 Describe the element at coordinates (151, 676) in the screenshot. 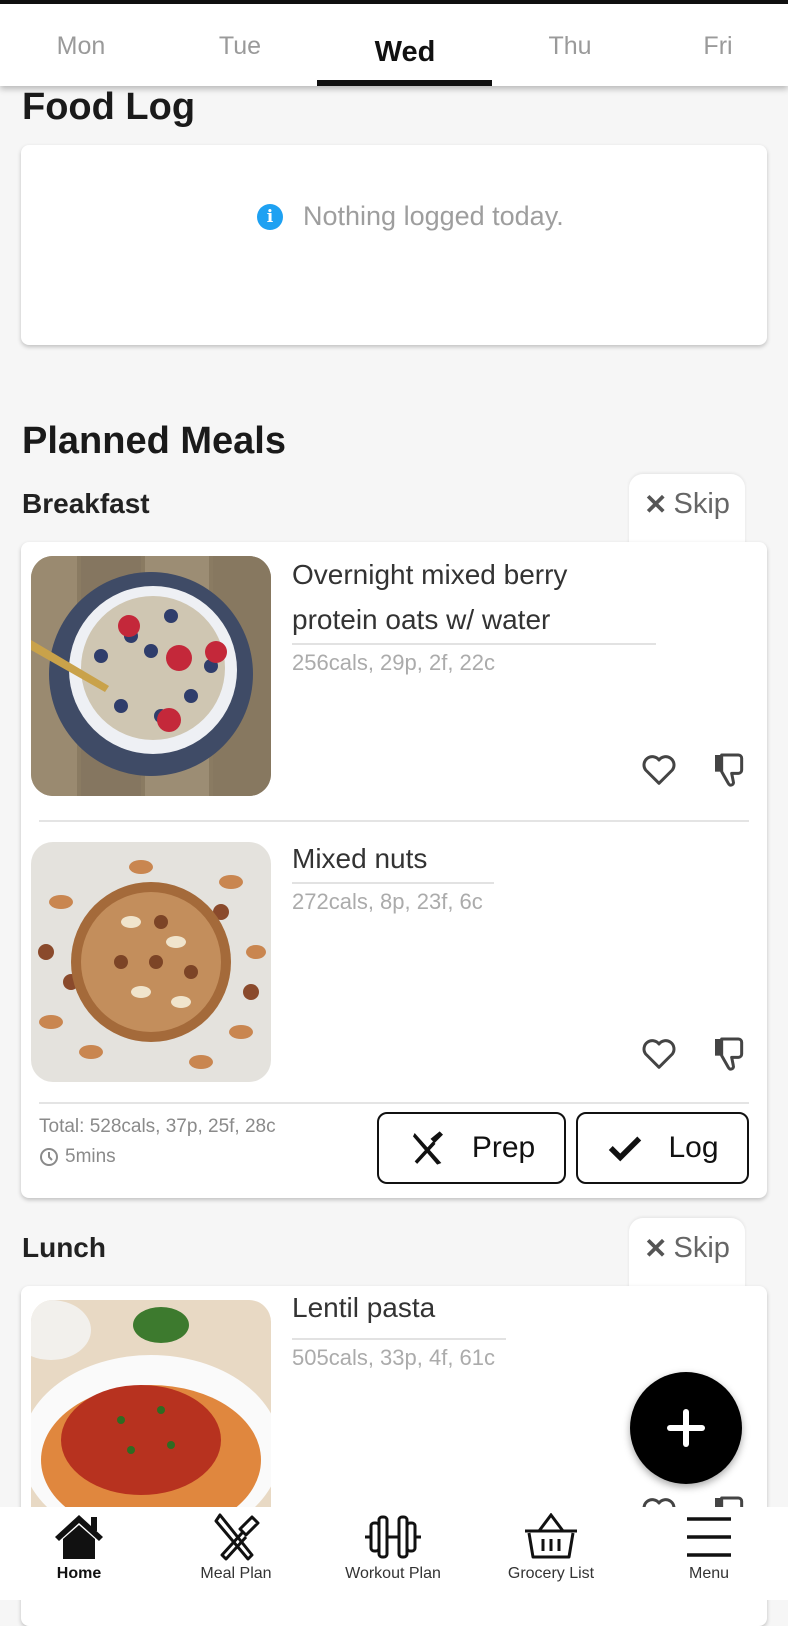

I see `food-image-berry-oats` at that location.